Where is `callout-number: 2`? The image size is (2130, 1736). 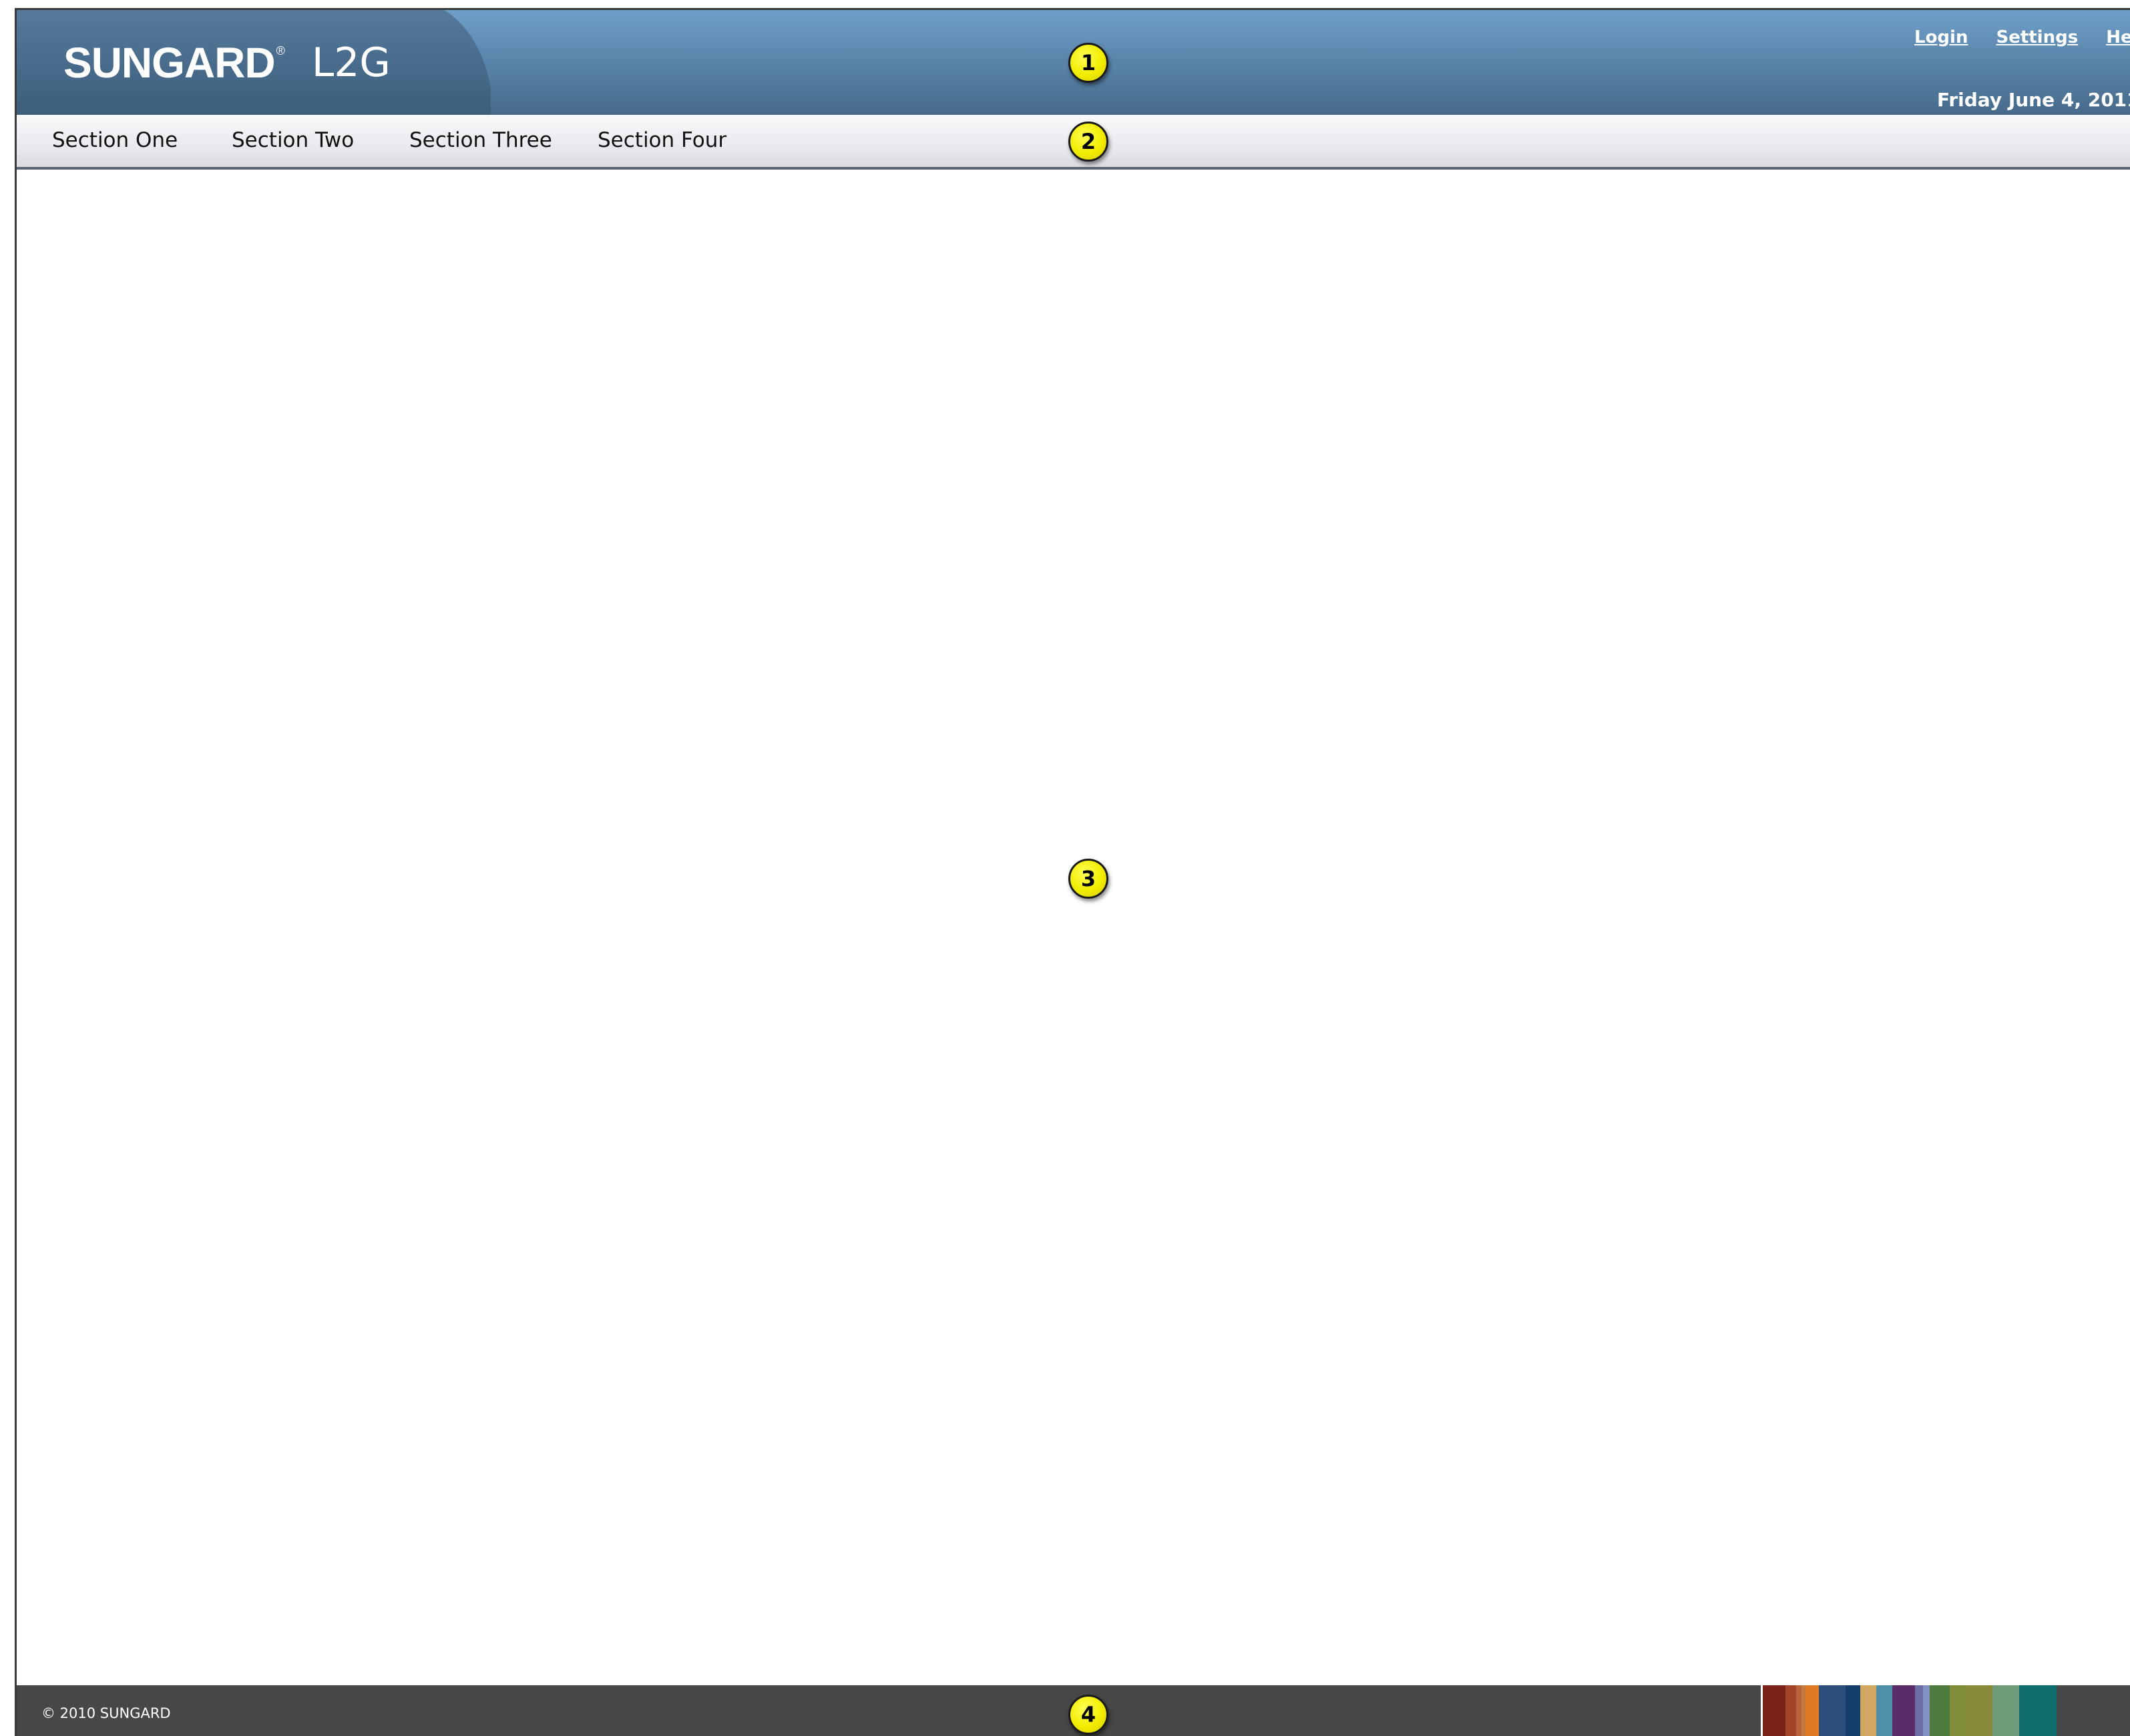 callout-number: 2 is located at coordinates (1088, 141).